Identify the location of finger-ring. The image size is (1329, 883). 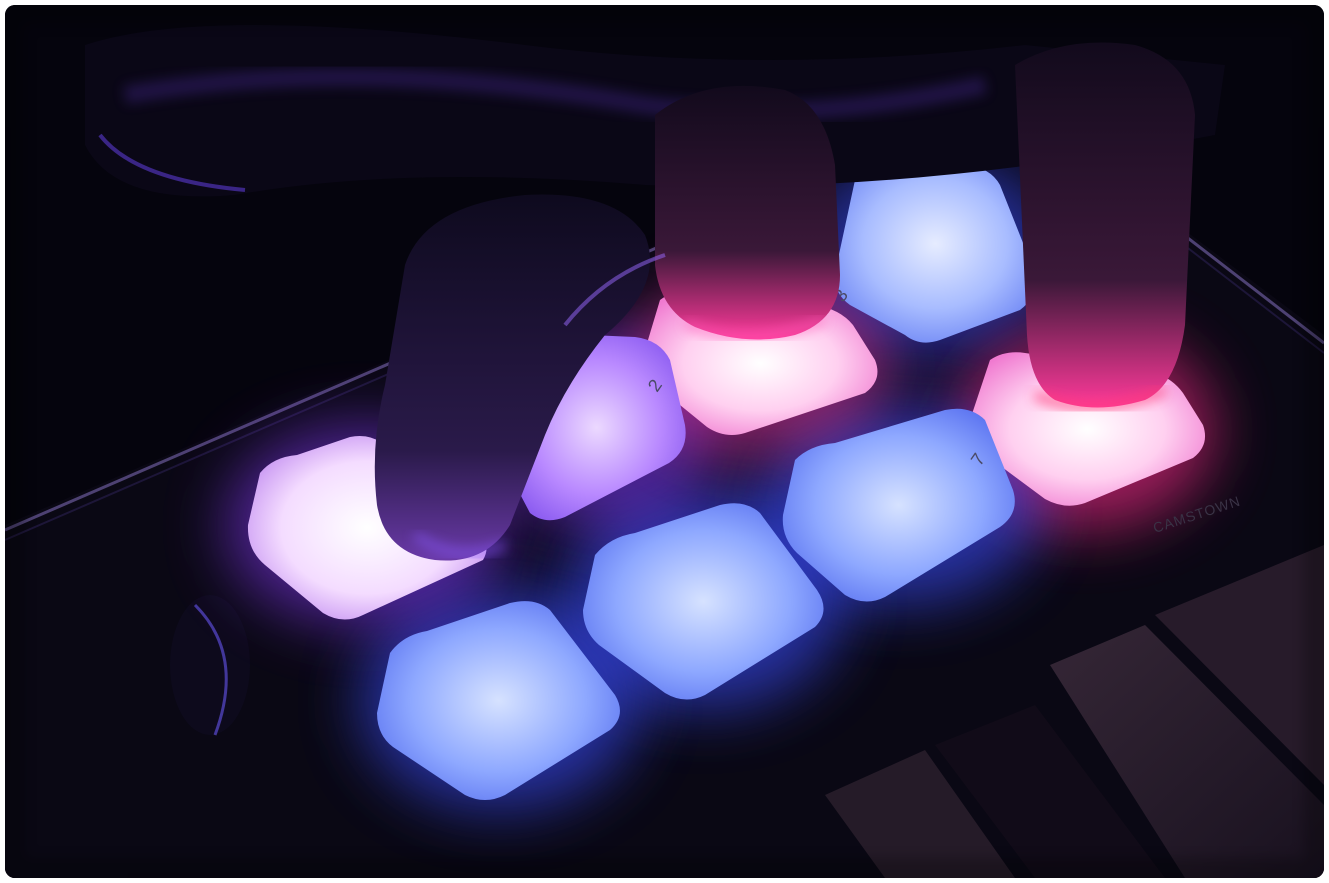
(1105, 225).